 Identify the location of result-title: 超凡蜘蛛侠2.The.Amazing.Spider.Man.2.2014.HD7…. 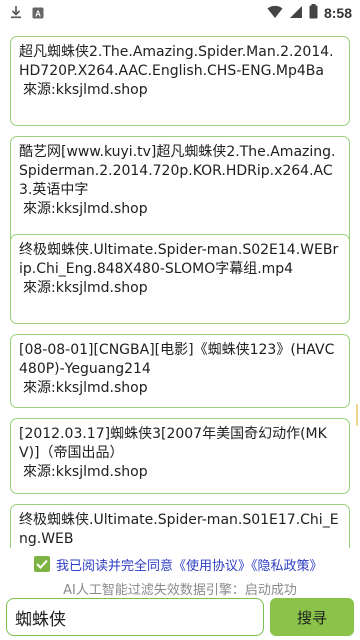
(176, 61).